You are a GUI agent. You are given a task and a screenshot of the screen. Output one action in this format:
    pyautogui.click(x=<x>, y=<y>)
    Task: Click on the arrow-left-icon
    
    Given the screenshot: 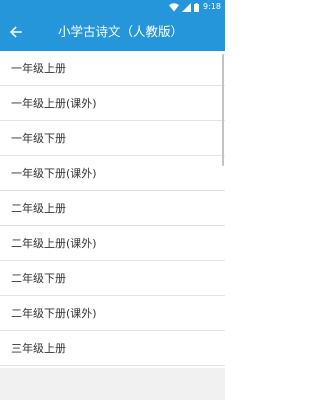 What is the action you would take?
    pyautogui.click(x=15, y=32)
    